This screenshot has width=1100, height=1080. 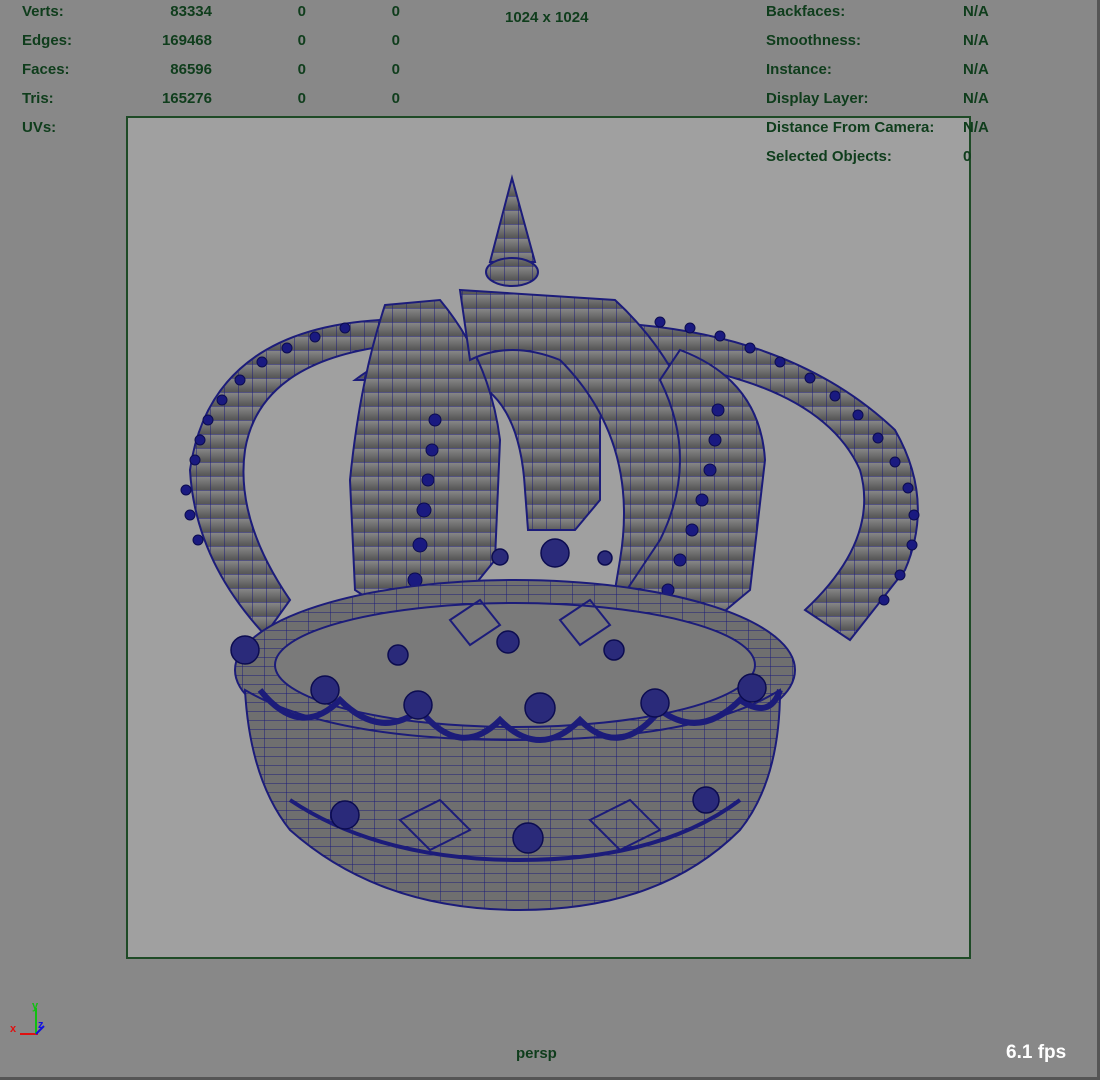 What do you see at coordinates (926, 40) in the screenshot?
I see `hud-row-smoothness: Smoothness: N/A` at bounding box center [926, 40].